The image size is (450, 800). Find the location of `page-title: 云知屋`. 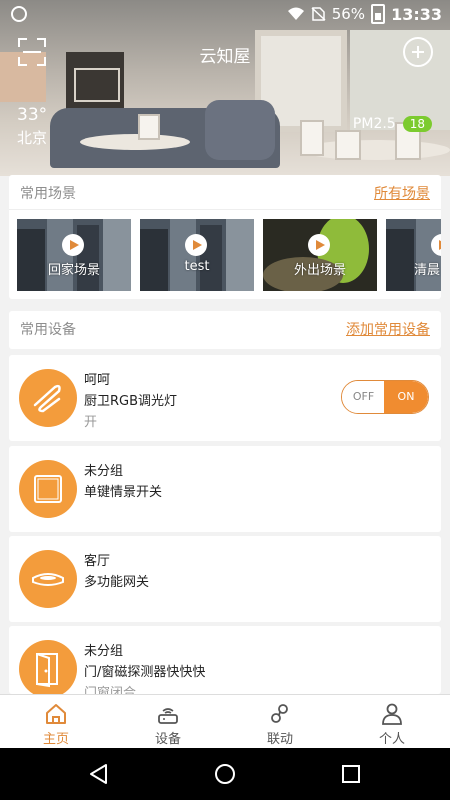

page-title: 云知屋 is located at coordinates (225, 57).